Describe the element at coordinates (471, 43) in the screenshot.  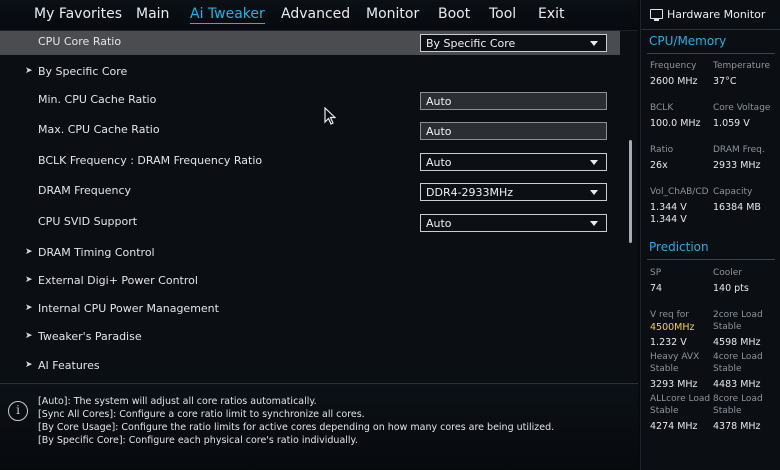
I see `select-value: By Specific Core` at that location.